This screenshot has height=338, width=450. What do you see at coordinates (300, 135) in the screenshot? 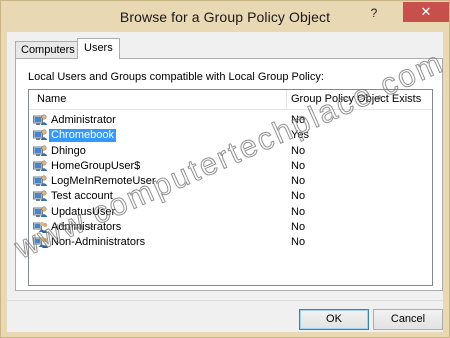
I see `list-item-gpo-exists: Yes` at bounding box center [300, 135].